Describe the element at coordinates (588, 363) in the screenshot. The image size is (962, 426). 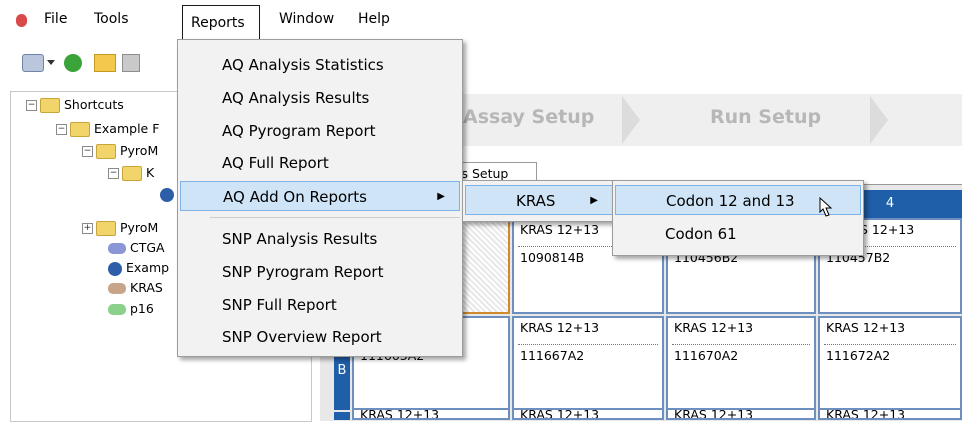
I see `well-b2: KRAS 12+13 111667A2` at that location.